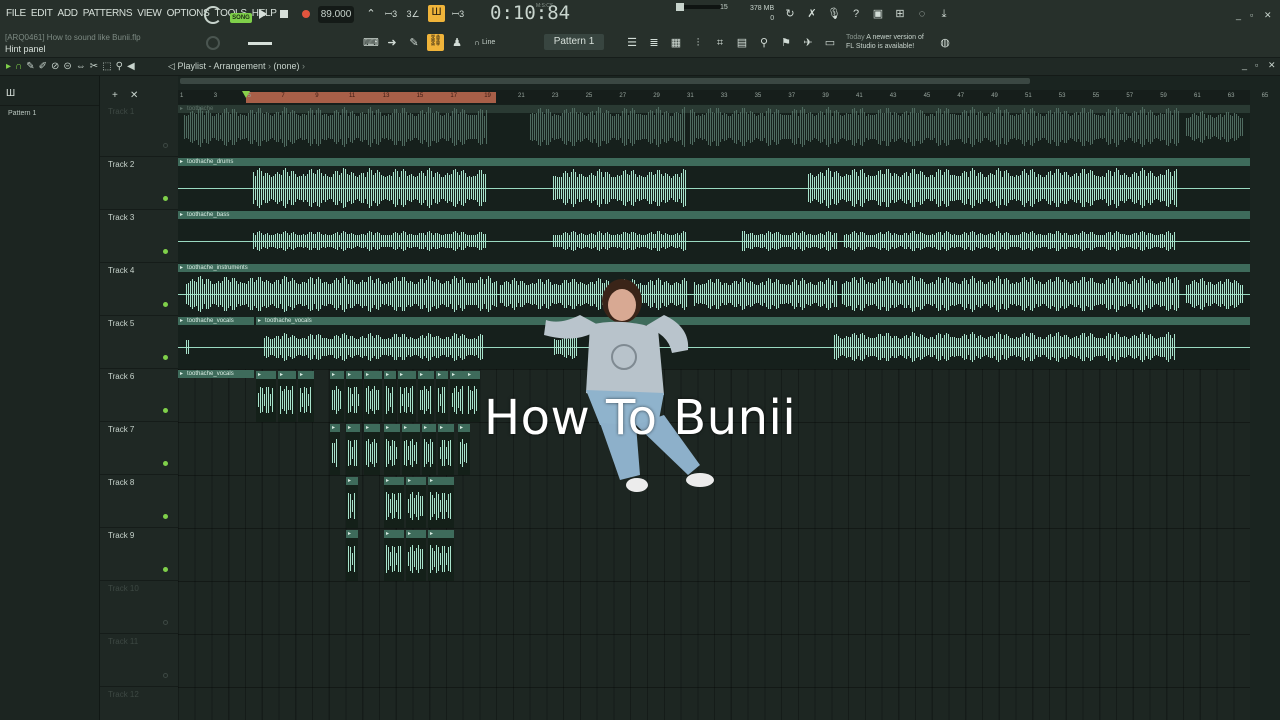 This screenshot has height=720, width=1280. Describe the element at coordinates (371, 14) in the screenshot. I see `metronome-icon: ⌃` at that location.